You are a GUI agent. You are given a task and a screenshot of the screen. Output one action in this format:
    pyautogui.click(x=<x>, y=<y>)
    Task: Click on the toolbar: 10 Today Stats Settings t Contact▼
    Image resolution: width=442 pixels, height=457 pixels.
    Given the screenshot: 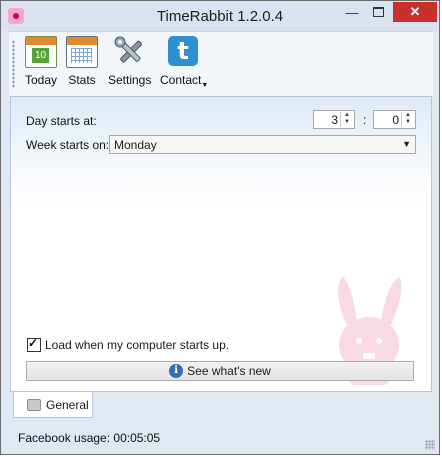 What is the action you would take?
    pyautogui.click(x=221, y=63)
    